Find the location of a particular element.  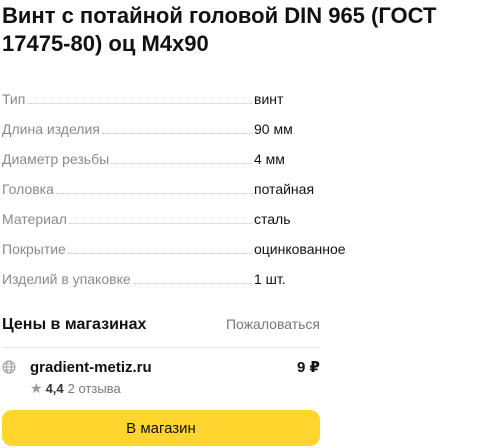

spec-value: сталь is located at coordinates (272, 219).